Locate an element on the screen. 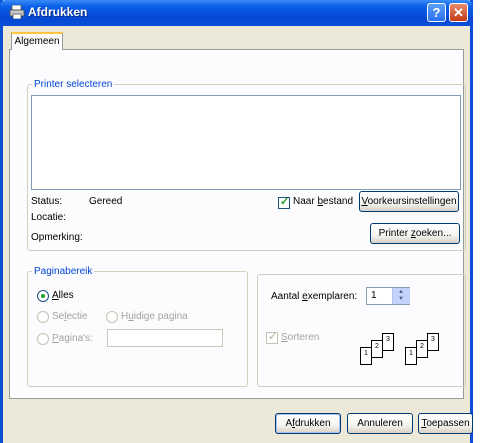 Image resolution: width=483 pixels, height=443 pixels. window-title: Afdrukken is located at coordinates (58, 12).